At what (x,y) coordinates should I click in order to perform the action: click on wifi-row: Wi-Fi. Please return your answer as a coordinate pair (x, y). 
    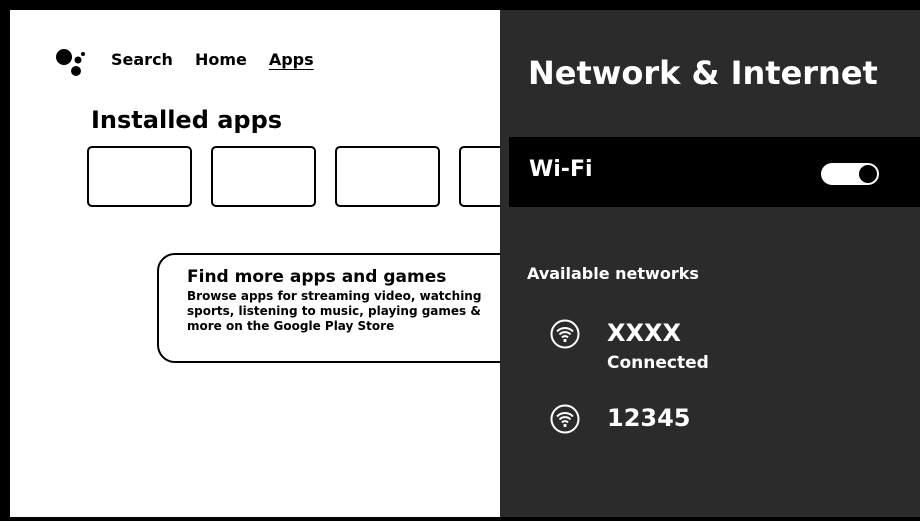
    Looking at the image, I should click on (714, 172).